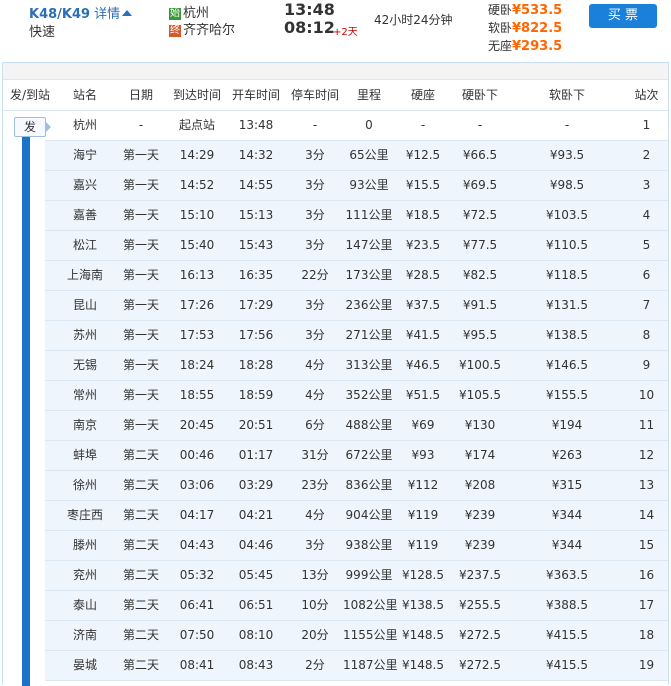 This screenshot has height=686, width=671. What do you see at coordinates (646, 605) in the screenshot?
I see `stop-number-cell: 17` at bounding box center [646, 605].